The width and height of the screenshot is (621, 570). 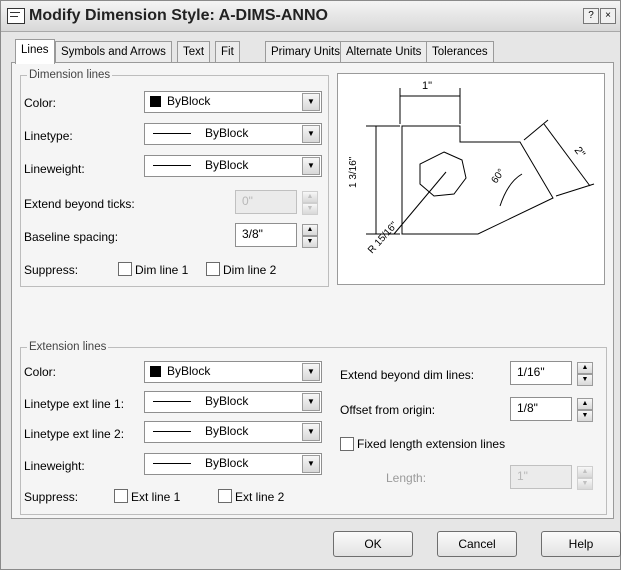 What do you see at coordinates (276, 202) in the screenshot?
I see `extend-beyond-ticks-input: 0" ▲ ▼` at bounding box center [276, 202].